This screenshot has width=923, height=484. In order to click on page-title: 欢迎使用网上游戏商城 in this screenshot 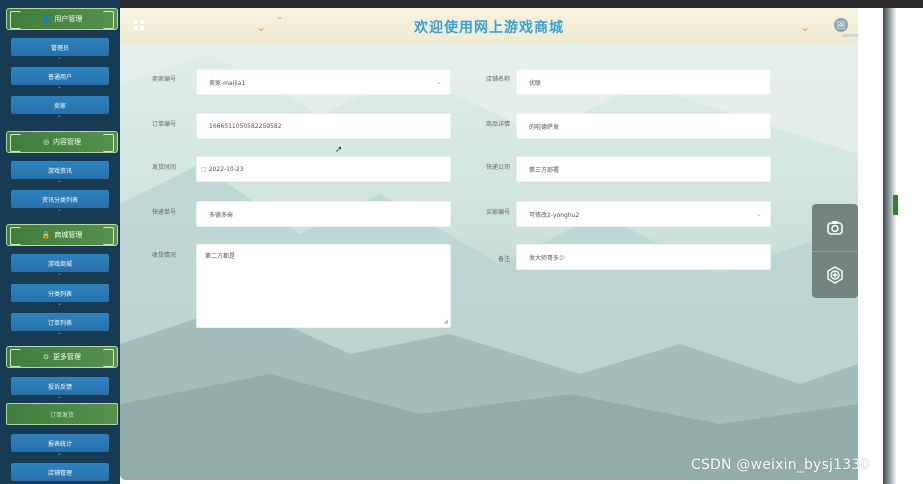, I will do `click(489, 28)`.